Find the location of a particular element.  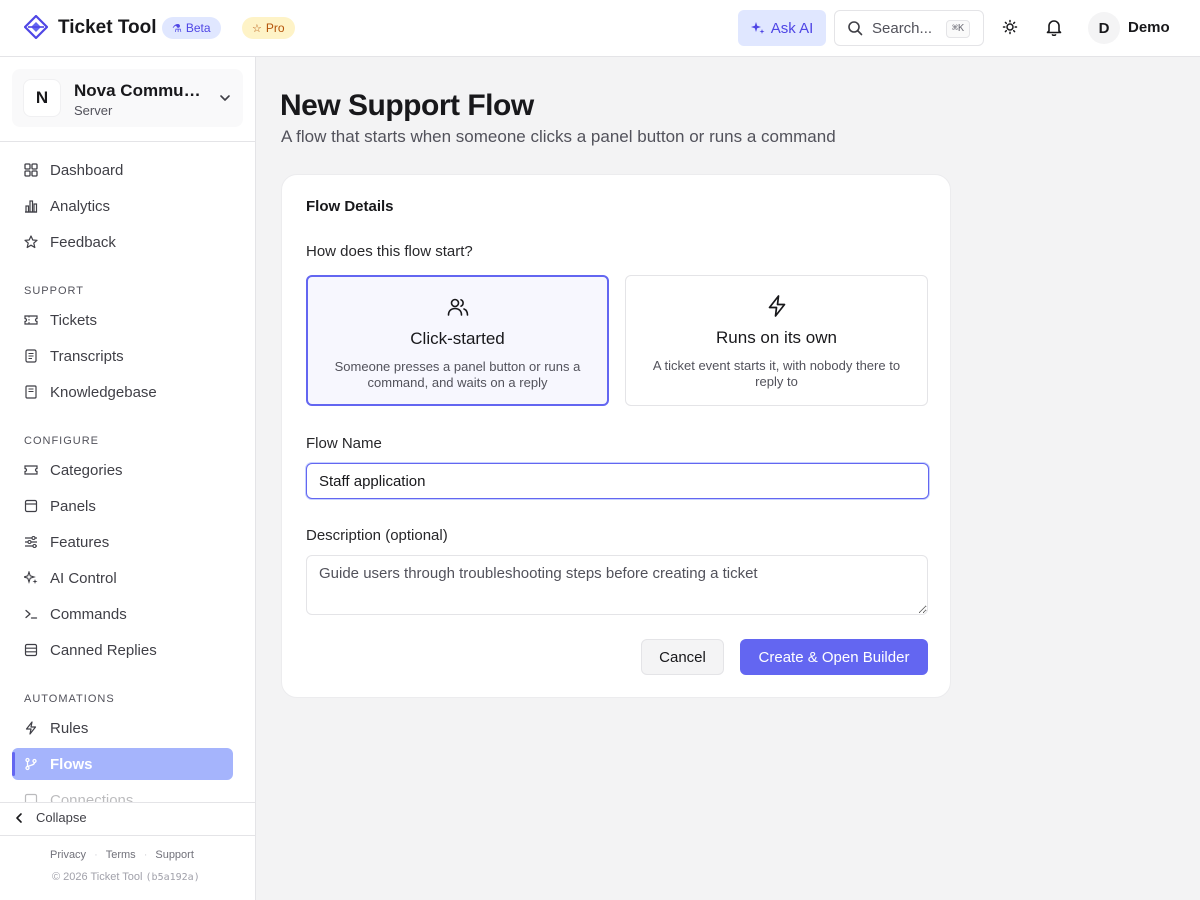

git-branch-icon is located at coordinates (31, 764).